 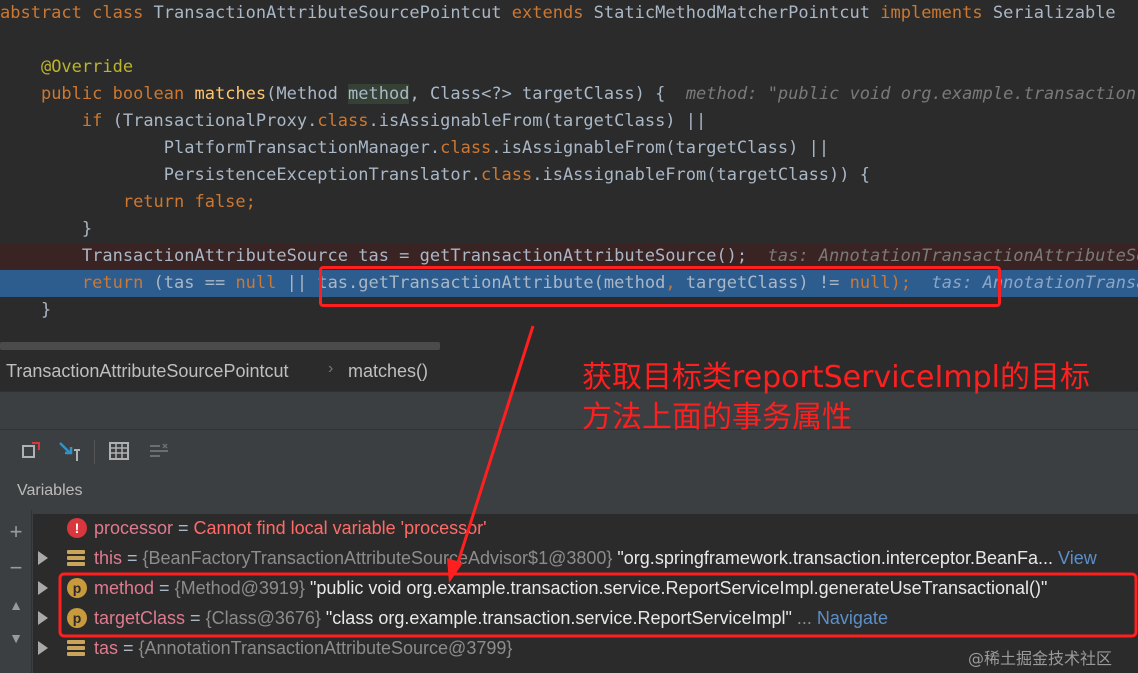 What do you see at coordinates (737, 13) in the screenshot?
I see `code-token: StaticMethodMatcherPointcut` at bounding box center [737, 13].